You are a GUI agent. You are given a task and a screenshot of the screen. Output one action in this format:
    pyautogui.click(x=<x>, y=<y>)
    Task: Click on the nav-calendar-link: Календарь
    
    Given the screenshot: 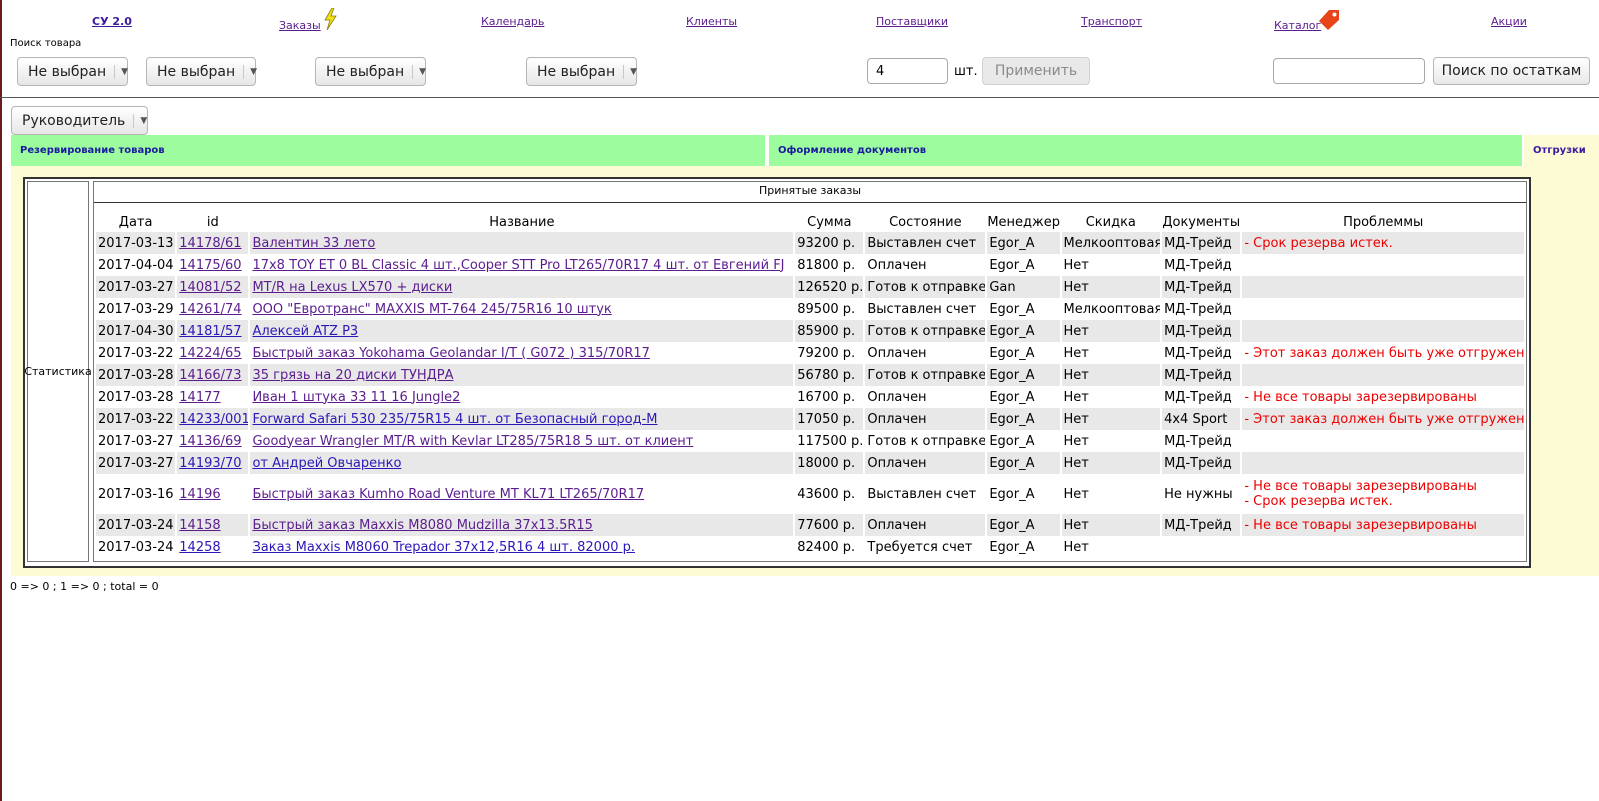 What is the action you would take?
    pyautogui.click(x=512, y=21)
    